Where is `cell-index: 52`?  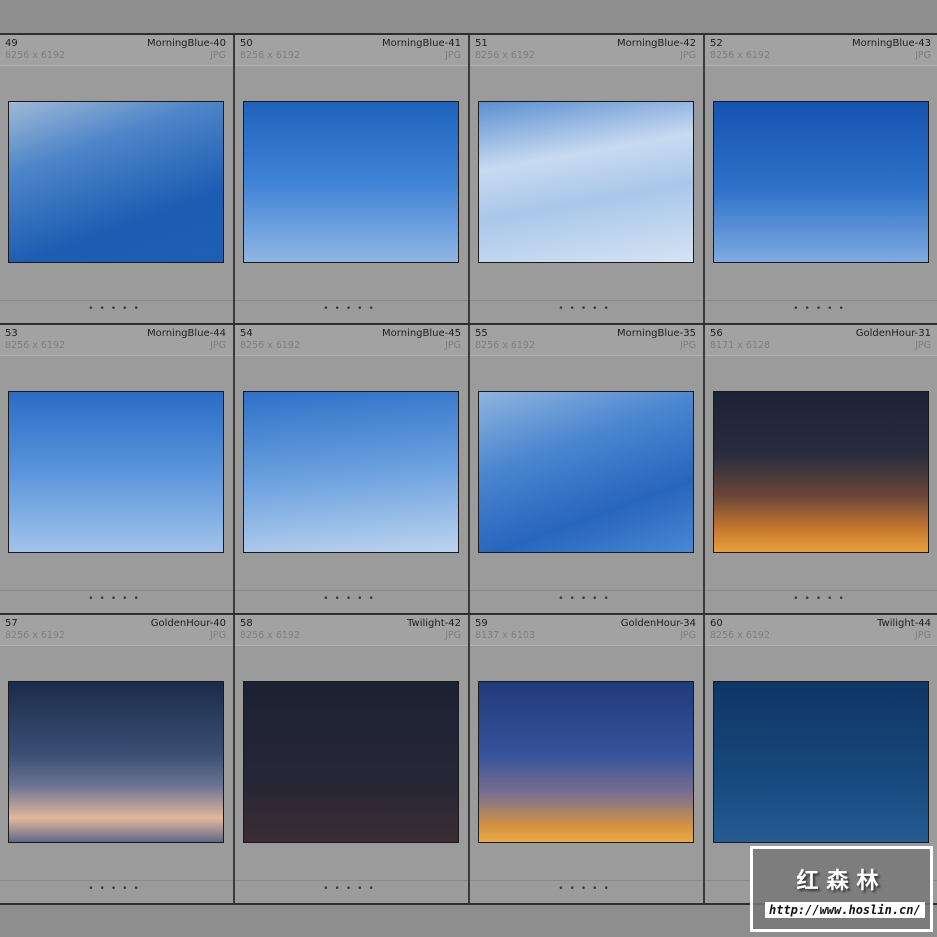 cell-index: 52 is located at coordinates (716, 43).